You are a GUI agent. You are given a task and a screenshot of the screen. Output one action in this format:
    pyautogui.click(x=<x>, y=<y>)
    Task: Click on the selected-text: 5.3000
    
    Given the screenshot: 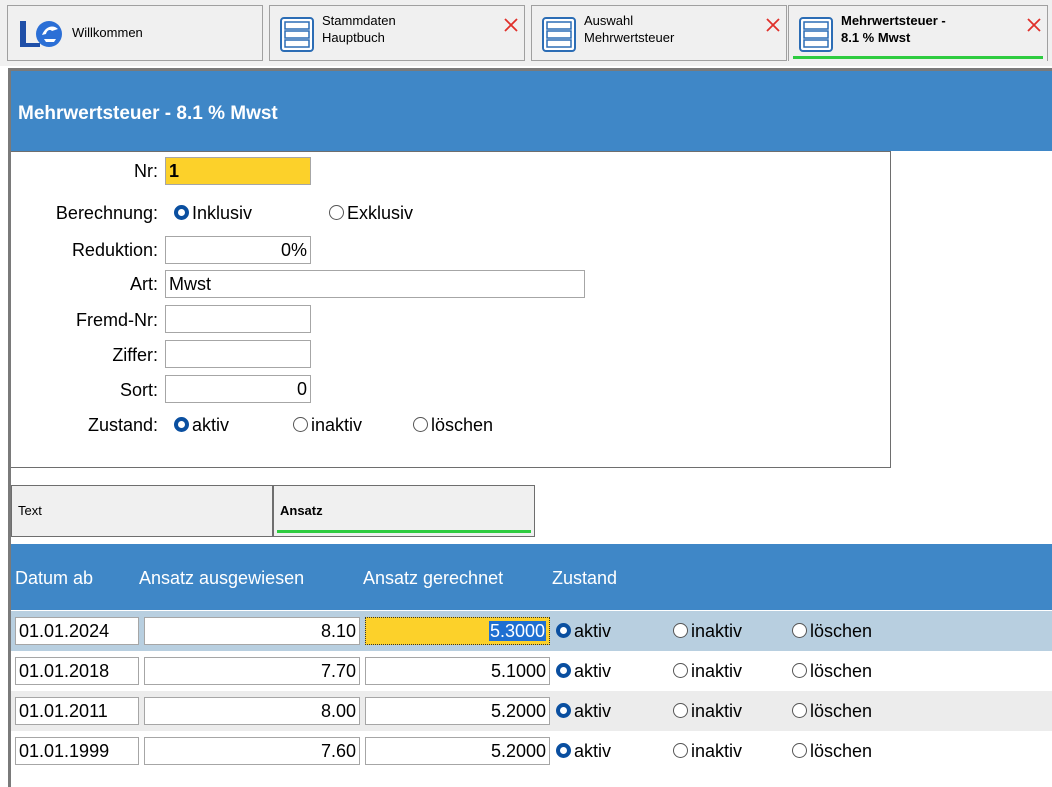 What is the action you would take?
    pyautogui.click(x=517, y=631)
    